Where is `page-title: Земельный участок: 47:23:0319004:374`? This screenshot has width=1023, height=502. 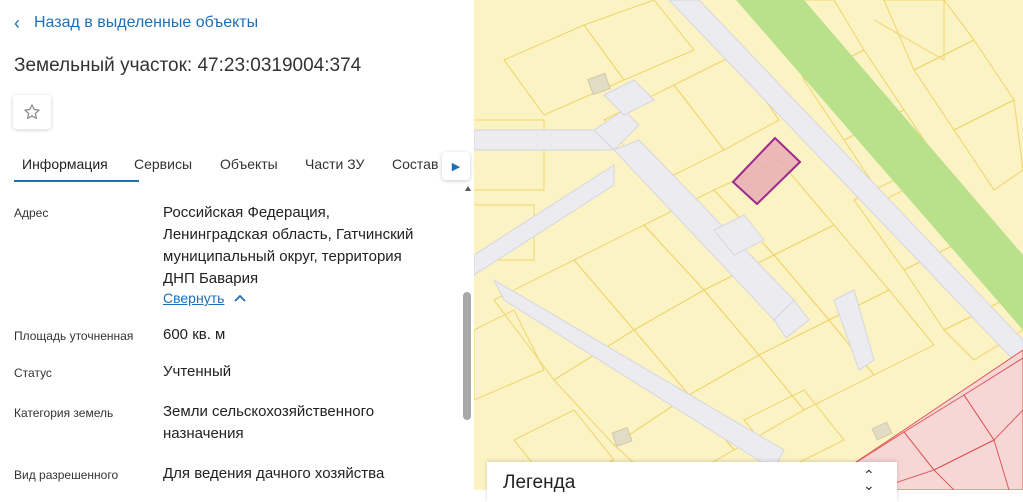
page-title: Земельный участок: 47:23:0319004:374 is located at coordinates (188, 65).